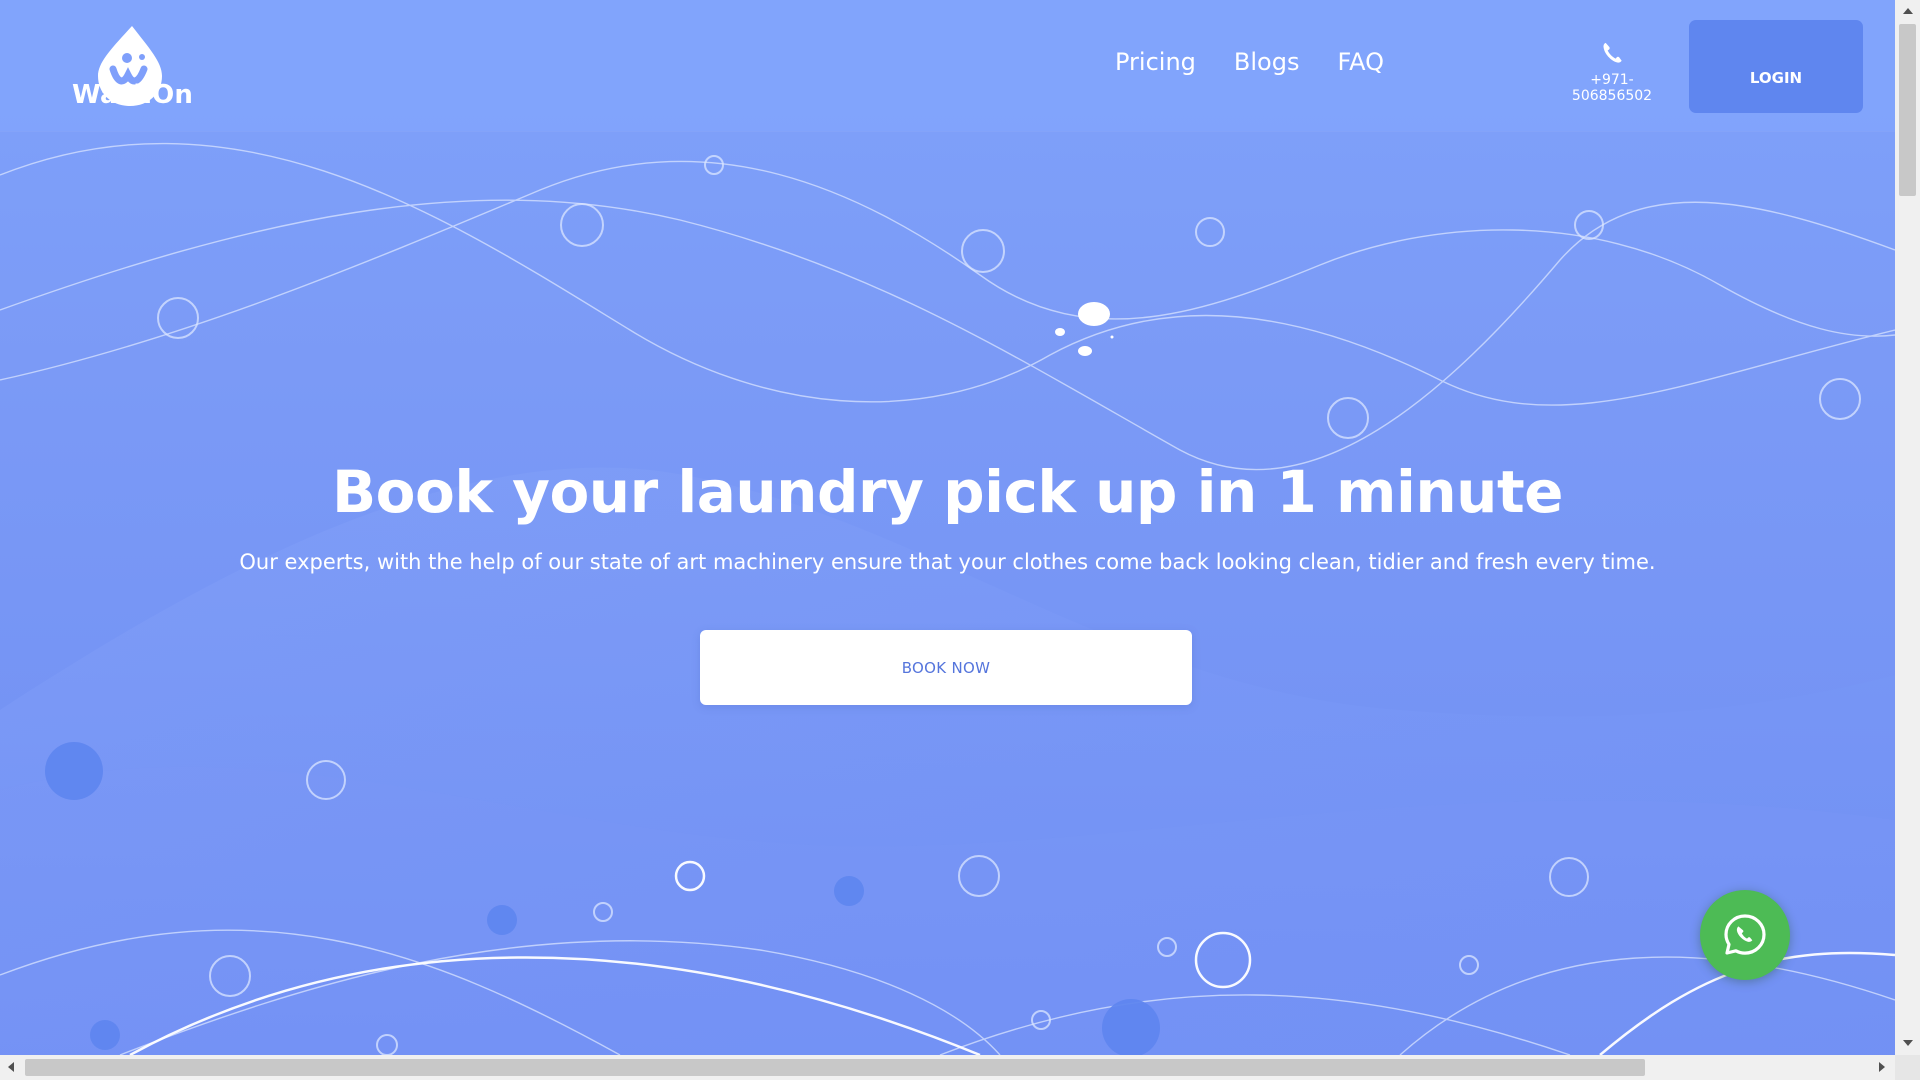  Describe the element at coordinates (11, 1067) in the screenshot. I see `scroll-left-icon` at that location.